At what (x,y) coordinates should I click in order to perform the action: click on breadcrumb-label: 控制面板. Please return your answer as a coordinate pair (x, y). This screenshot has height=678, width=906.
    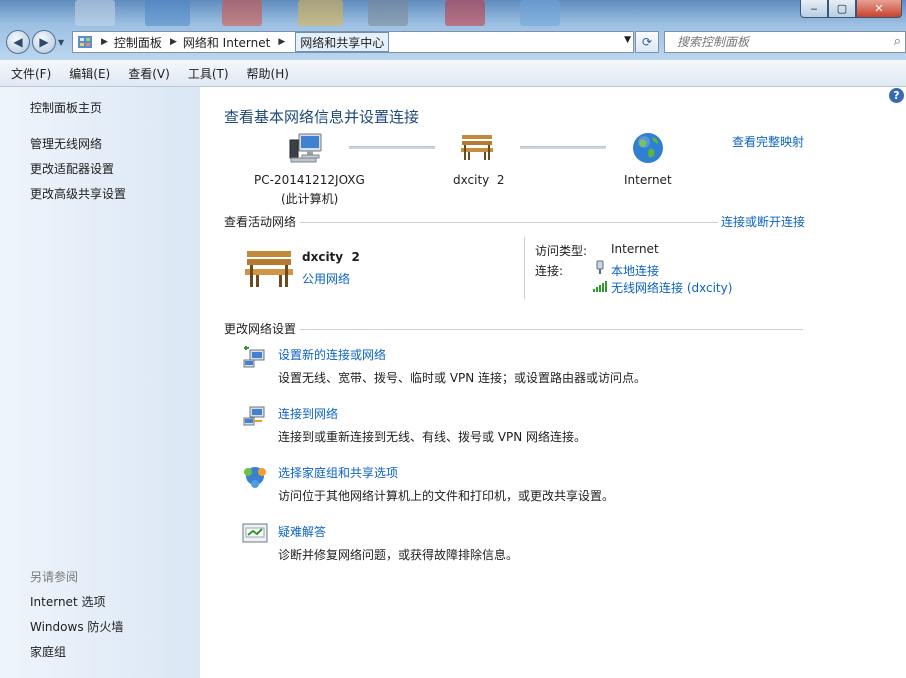
    Looking at the image, I should click on (137, 42).